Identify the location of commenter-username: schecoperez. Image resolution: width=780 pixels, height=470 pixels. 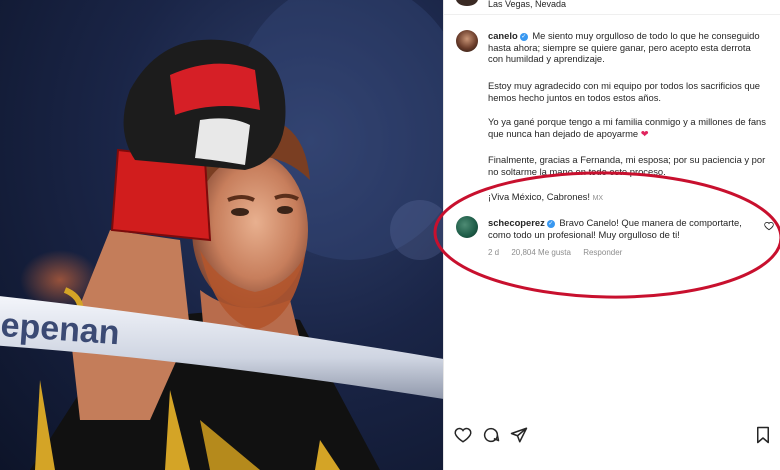
(516, 222).